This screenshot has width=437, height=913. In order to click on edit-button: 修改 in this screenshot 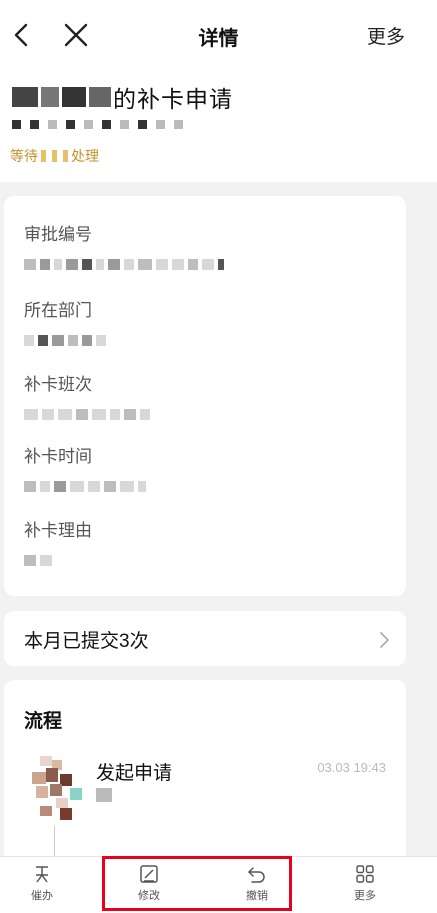, I will do `click(149, 883)`.